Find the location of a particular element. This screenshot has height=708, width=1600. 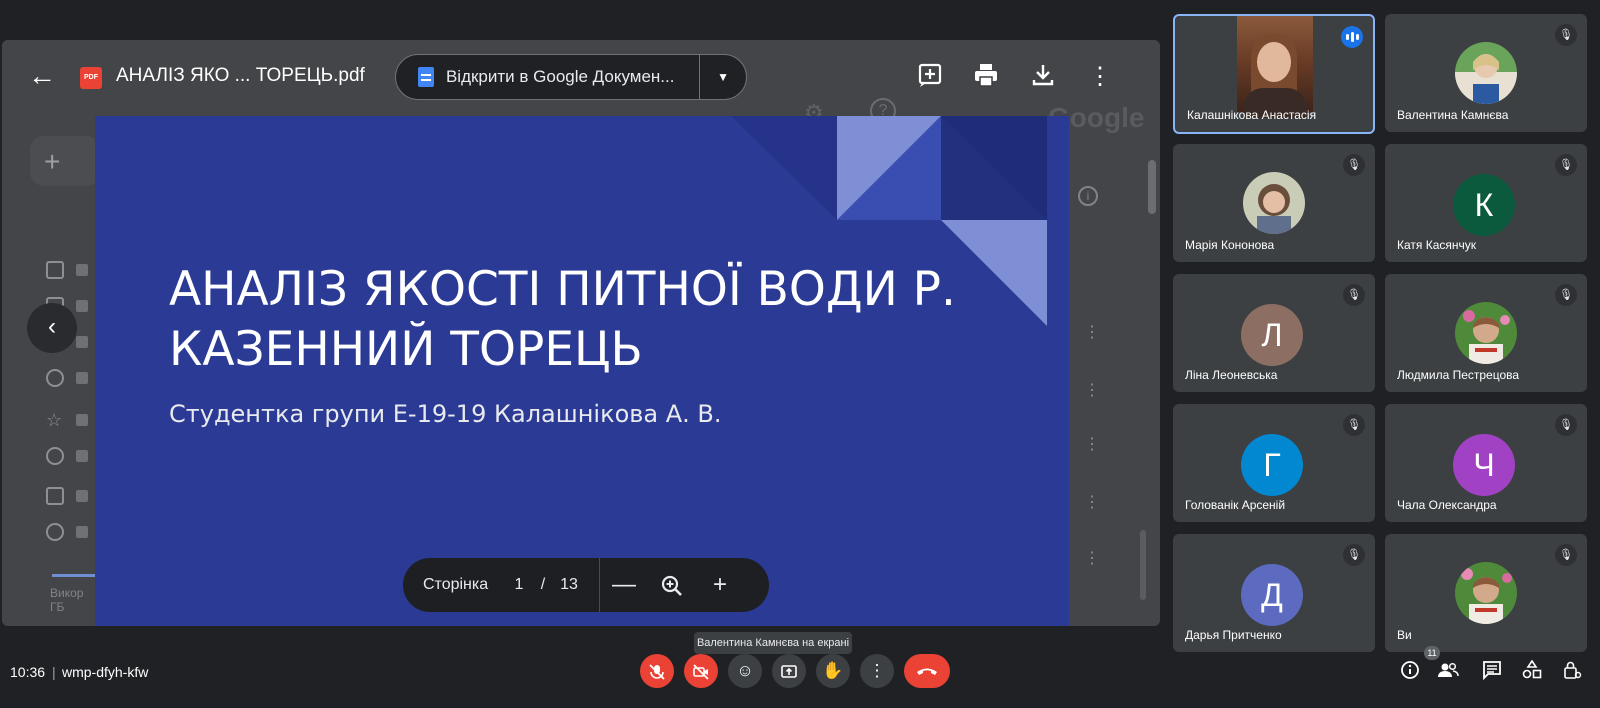

participant-name: Калашнікова Анастасія is located at coordinates (1252, 115).